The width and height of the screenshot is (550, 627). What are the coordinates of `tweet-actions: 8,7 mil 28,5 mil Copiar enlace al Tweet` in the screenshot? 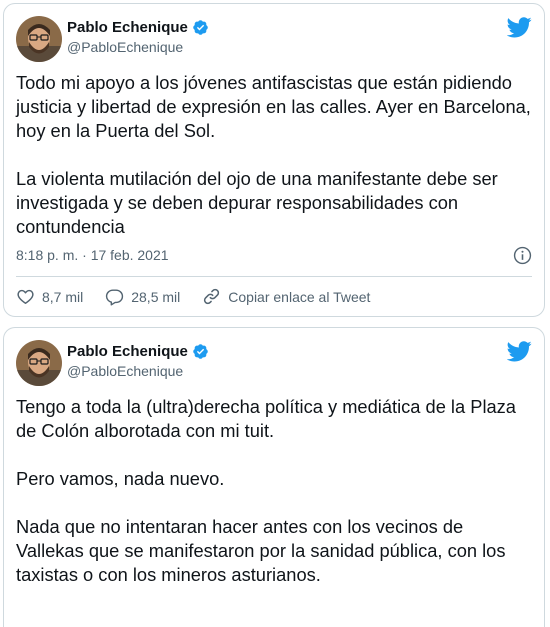 It's located at (204, 296).